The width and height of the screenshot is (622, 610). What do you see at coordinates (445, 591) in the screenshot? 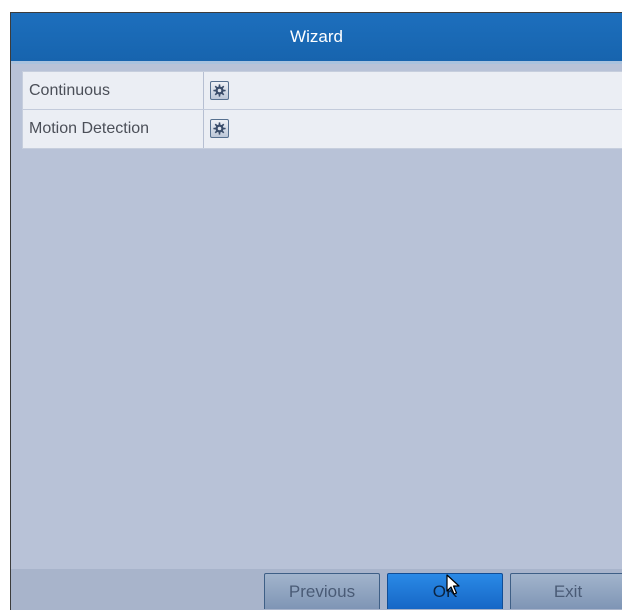
I see `ok-button: OK` at bounding box center [445, 591].